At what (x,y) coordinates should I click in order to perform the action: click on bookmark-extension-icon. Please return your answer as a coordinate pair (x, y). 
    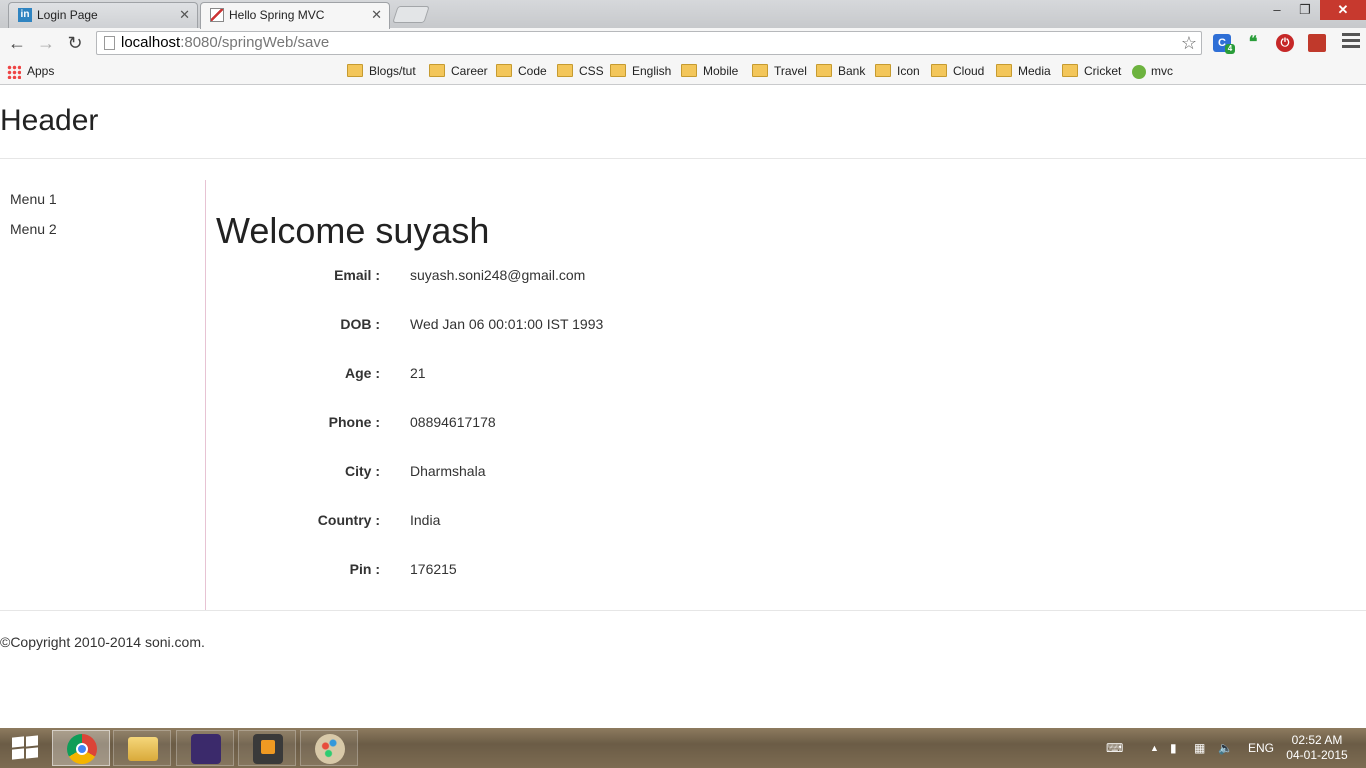
    Looking at the image, I should click on (1317, 43).